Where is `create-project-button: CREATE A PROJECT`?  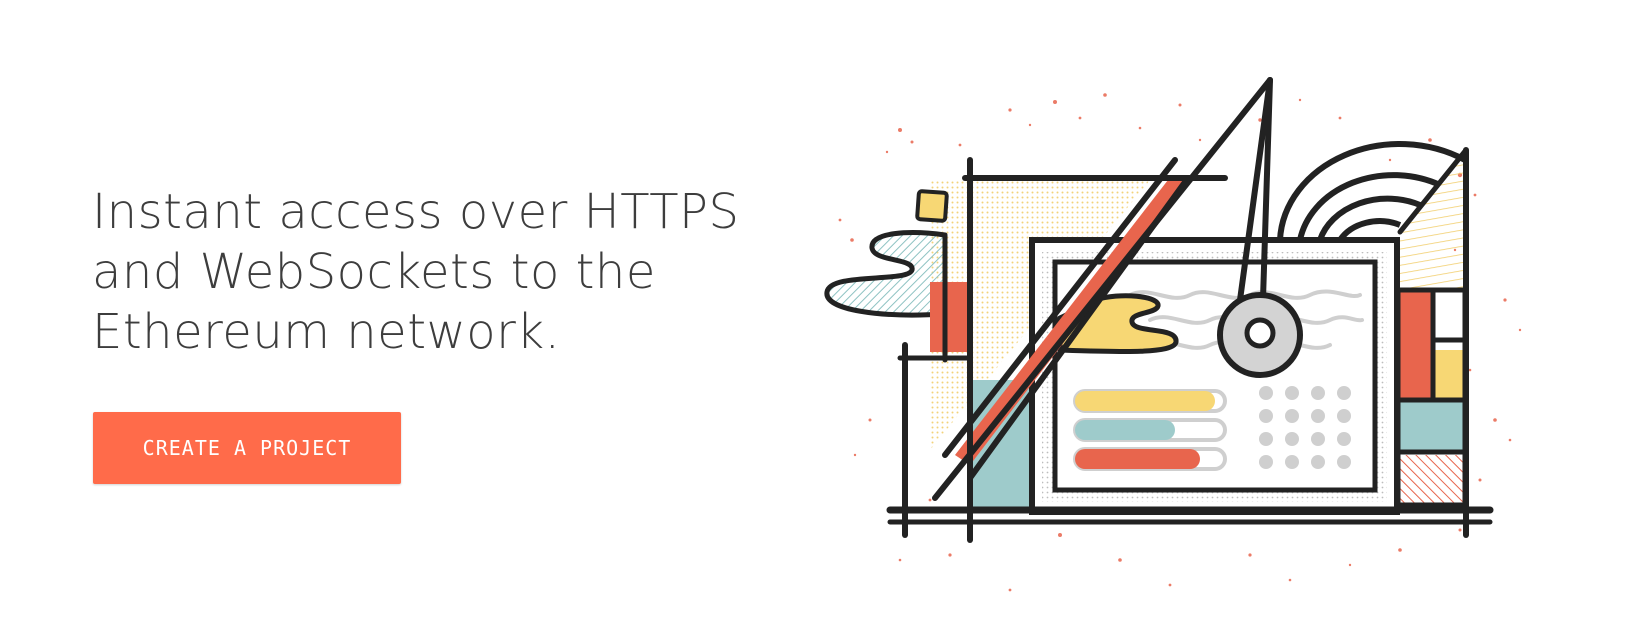
create-project-button: CREATE A PROJECT is located at coordinates (247, 448).